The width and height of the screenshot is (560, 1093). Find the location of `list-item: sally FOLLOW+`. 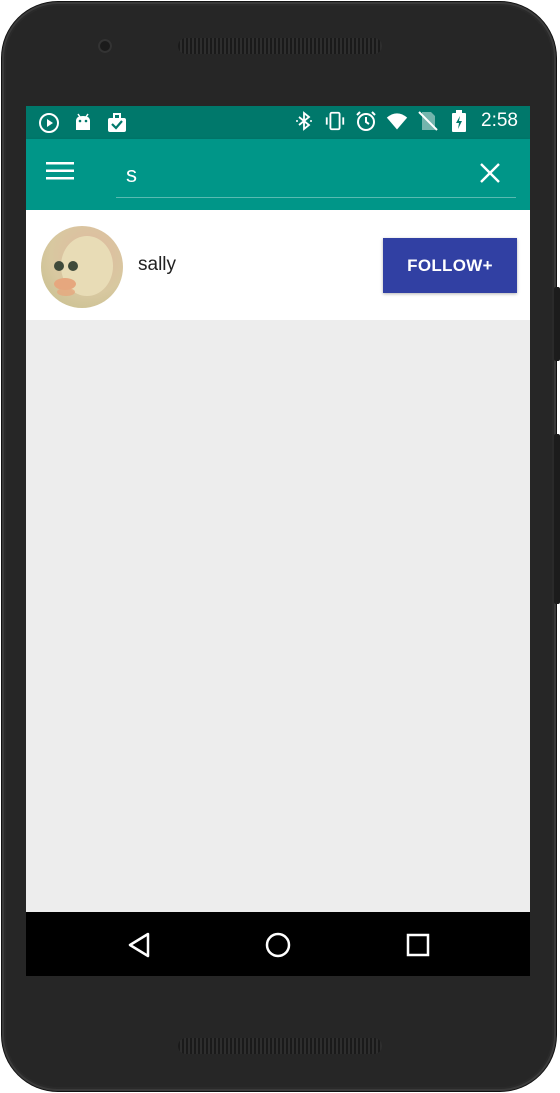

list-item: sally FOLLOW+ is located at coordinates (278, 265).